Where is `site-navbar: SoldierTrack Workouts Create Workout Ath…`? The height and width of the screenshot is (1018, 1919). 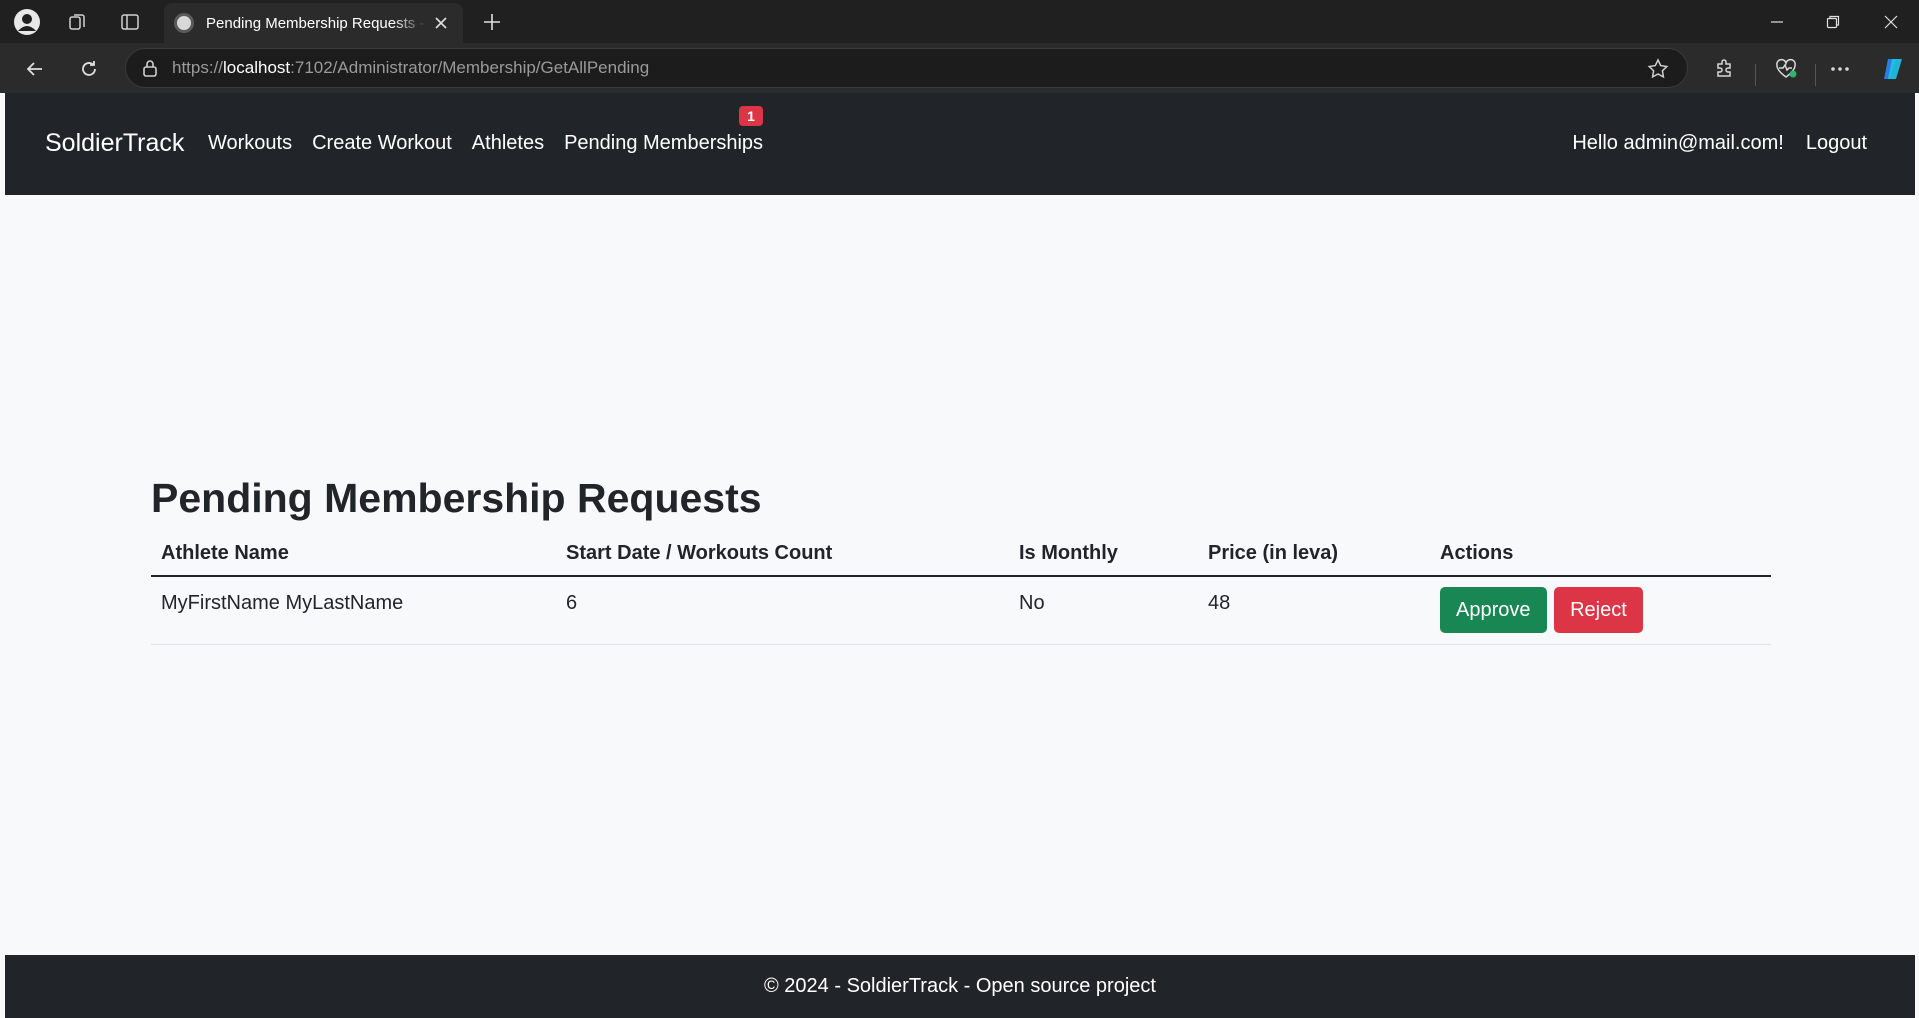 site-navbar: SoldierTrack Workouts Create Workout Ath… is located at coordinates (960, 144).